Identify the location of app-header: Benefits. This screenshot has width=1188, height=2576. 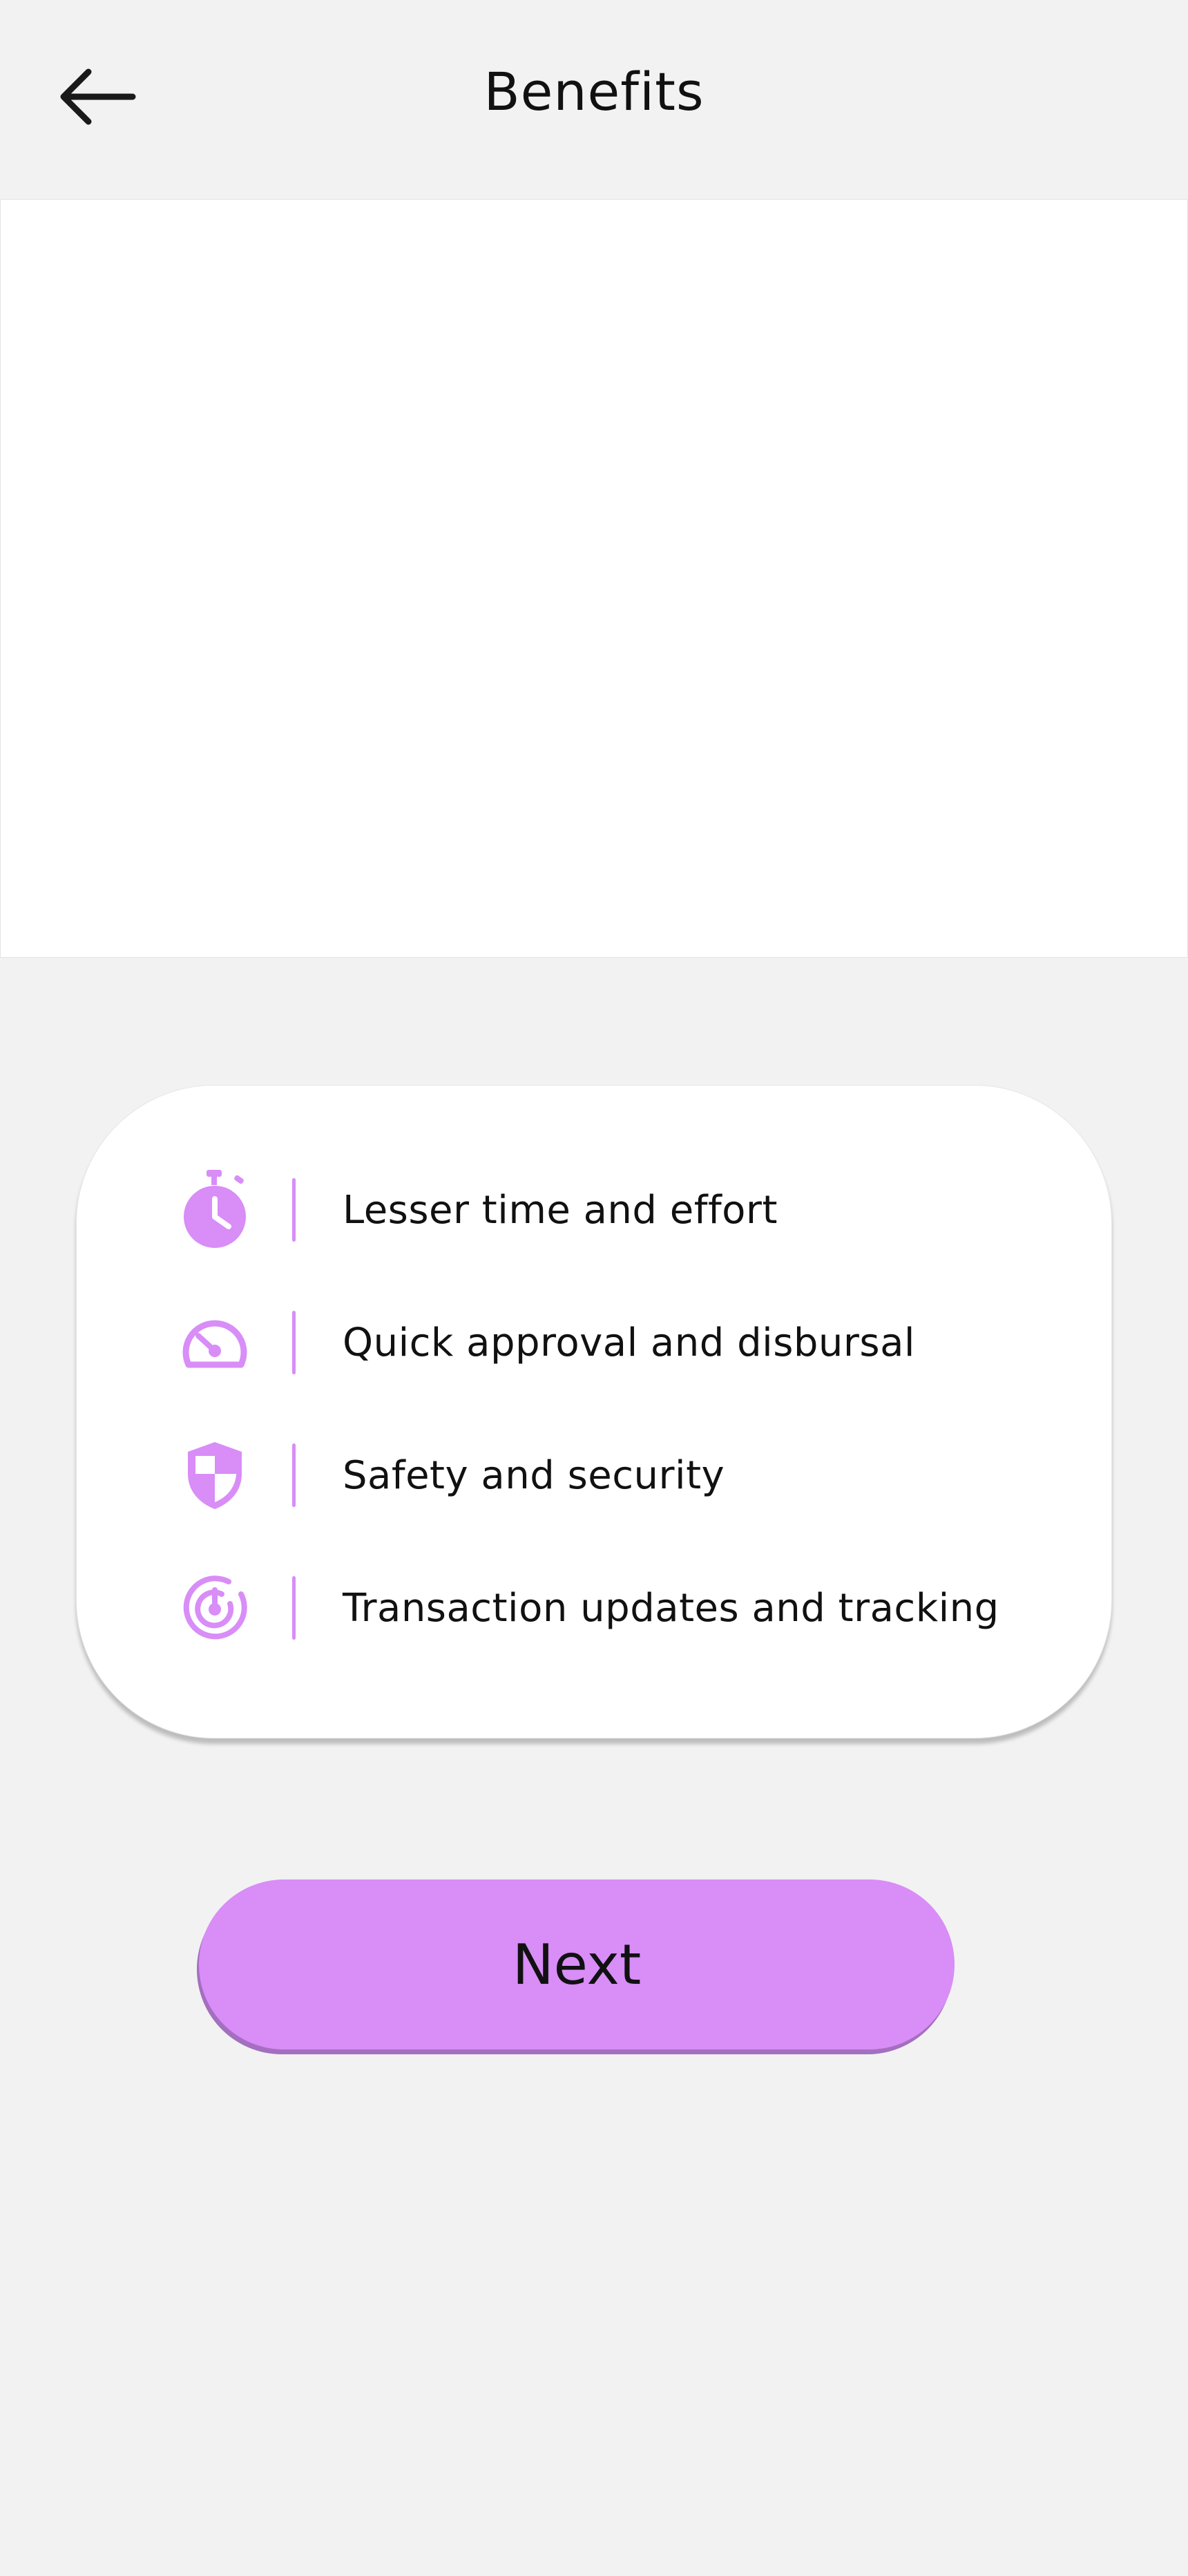
(594, 99).